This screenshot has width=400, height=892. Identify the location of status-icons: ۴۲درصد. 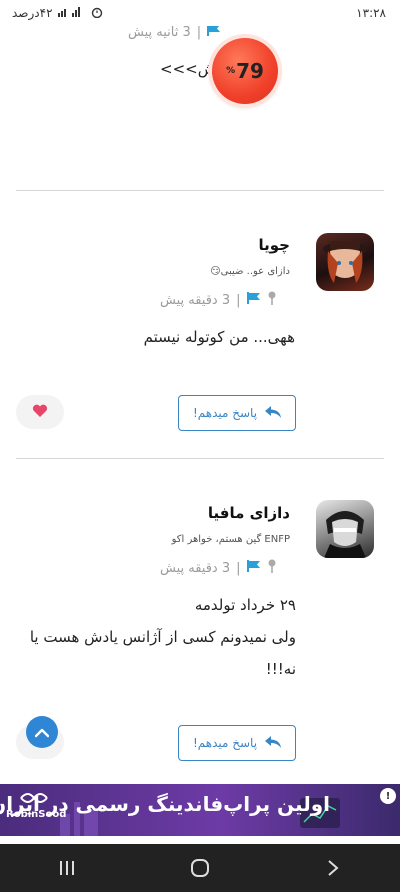
(57, 13).